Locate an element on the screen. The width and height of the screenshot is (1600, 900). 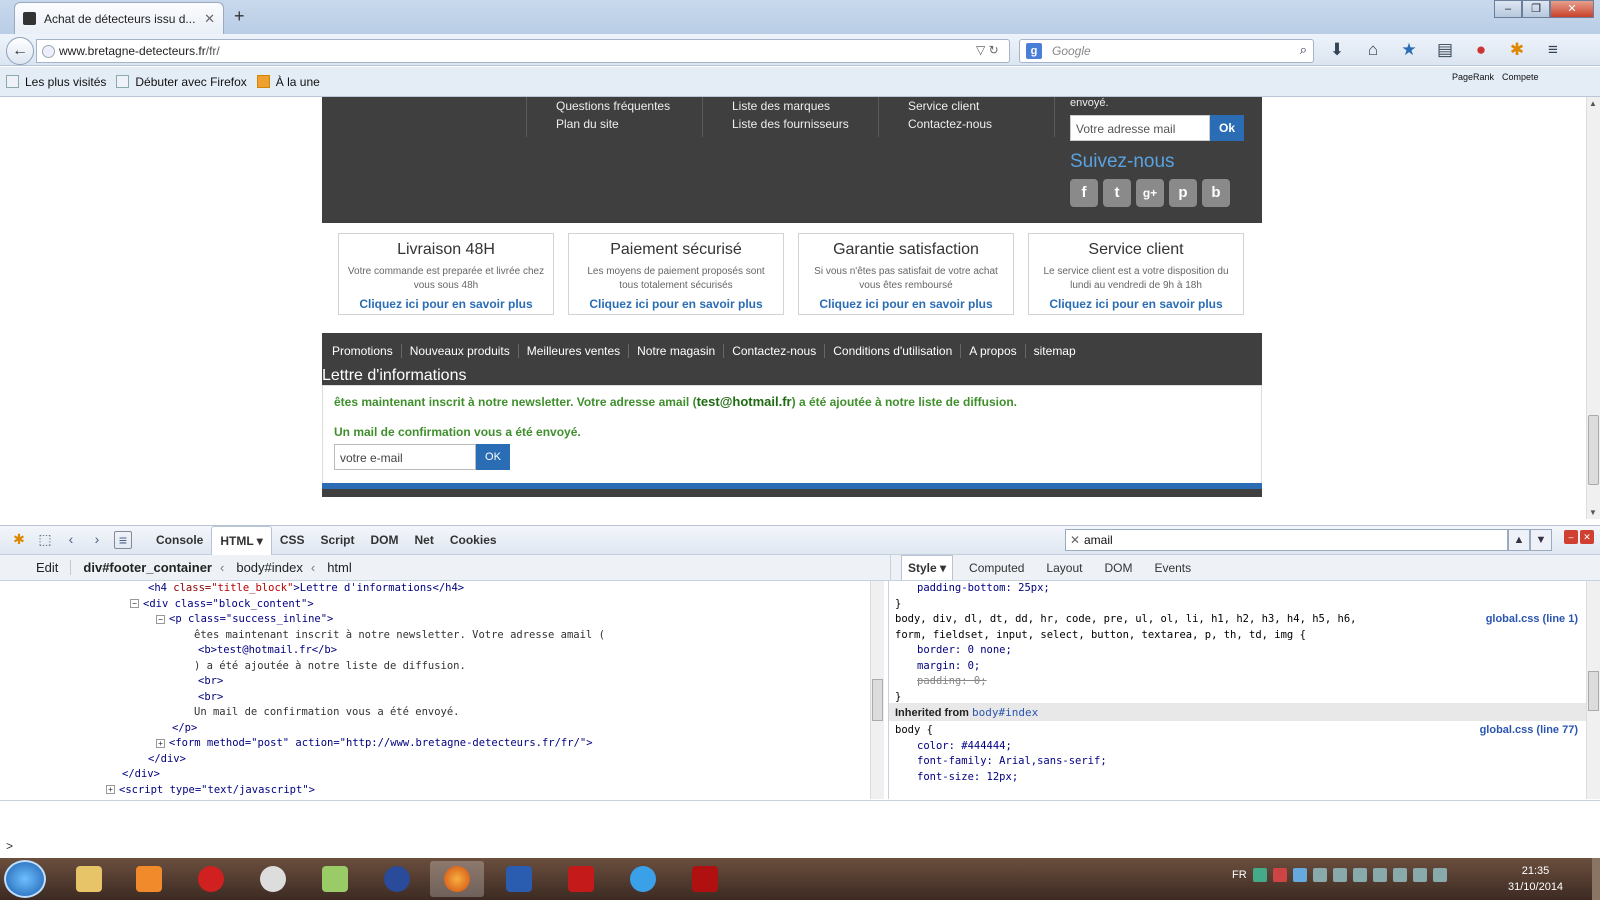
html-panel-scrollbar is located at coordinates (877, 690).